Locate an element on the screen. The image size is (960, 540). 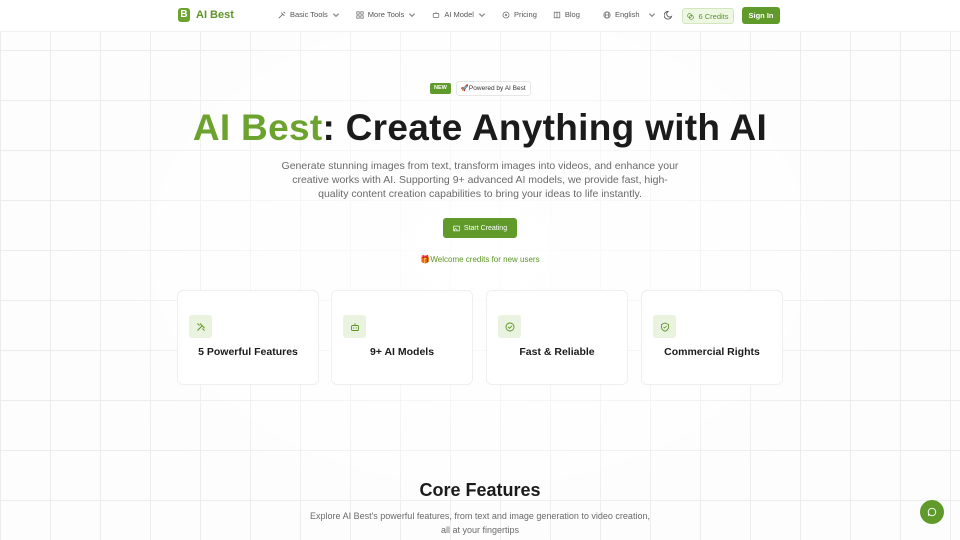
nav-item-basic-tools: Basic Tools is located at coordinates (309, 14).